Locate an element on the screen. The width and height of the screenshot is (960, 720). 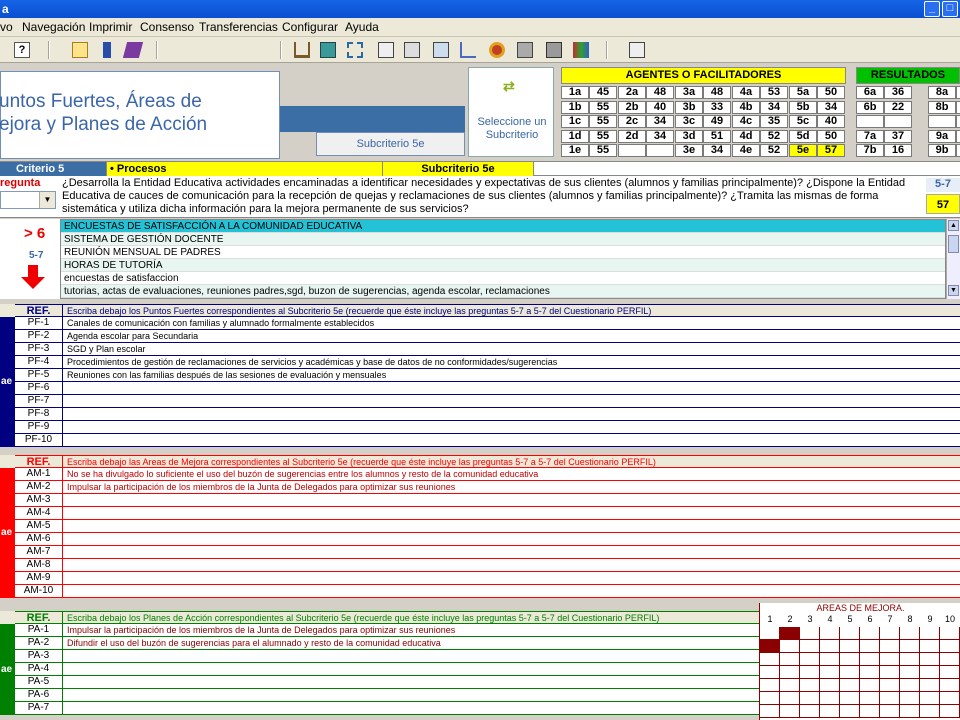
maximize-button: □ is located at coordinates (950, 9).